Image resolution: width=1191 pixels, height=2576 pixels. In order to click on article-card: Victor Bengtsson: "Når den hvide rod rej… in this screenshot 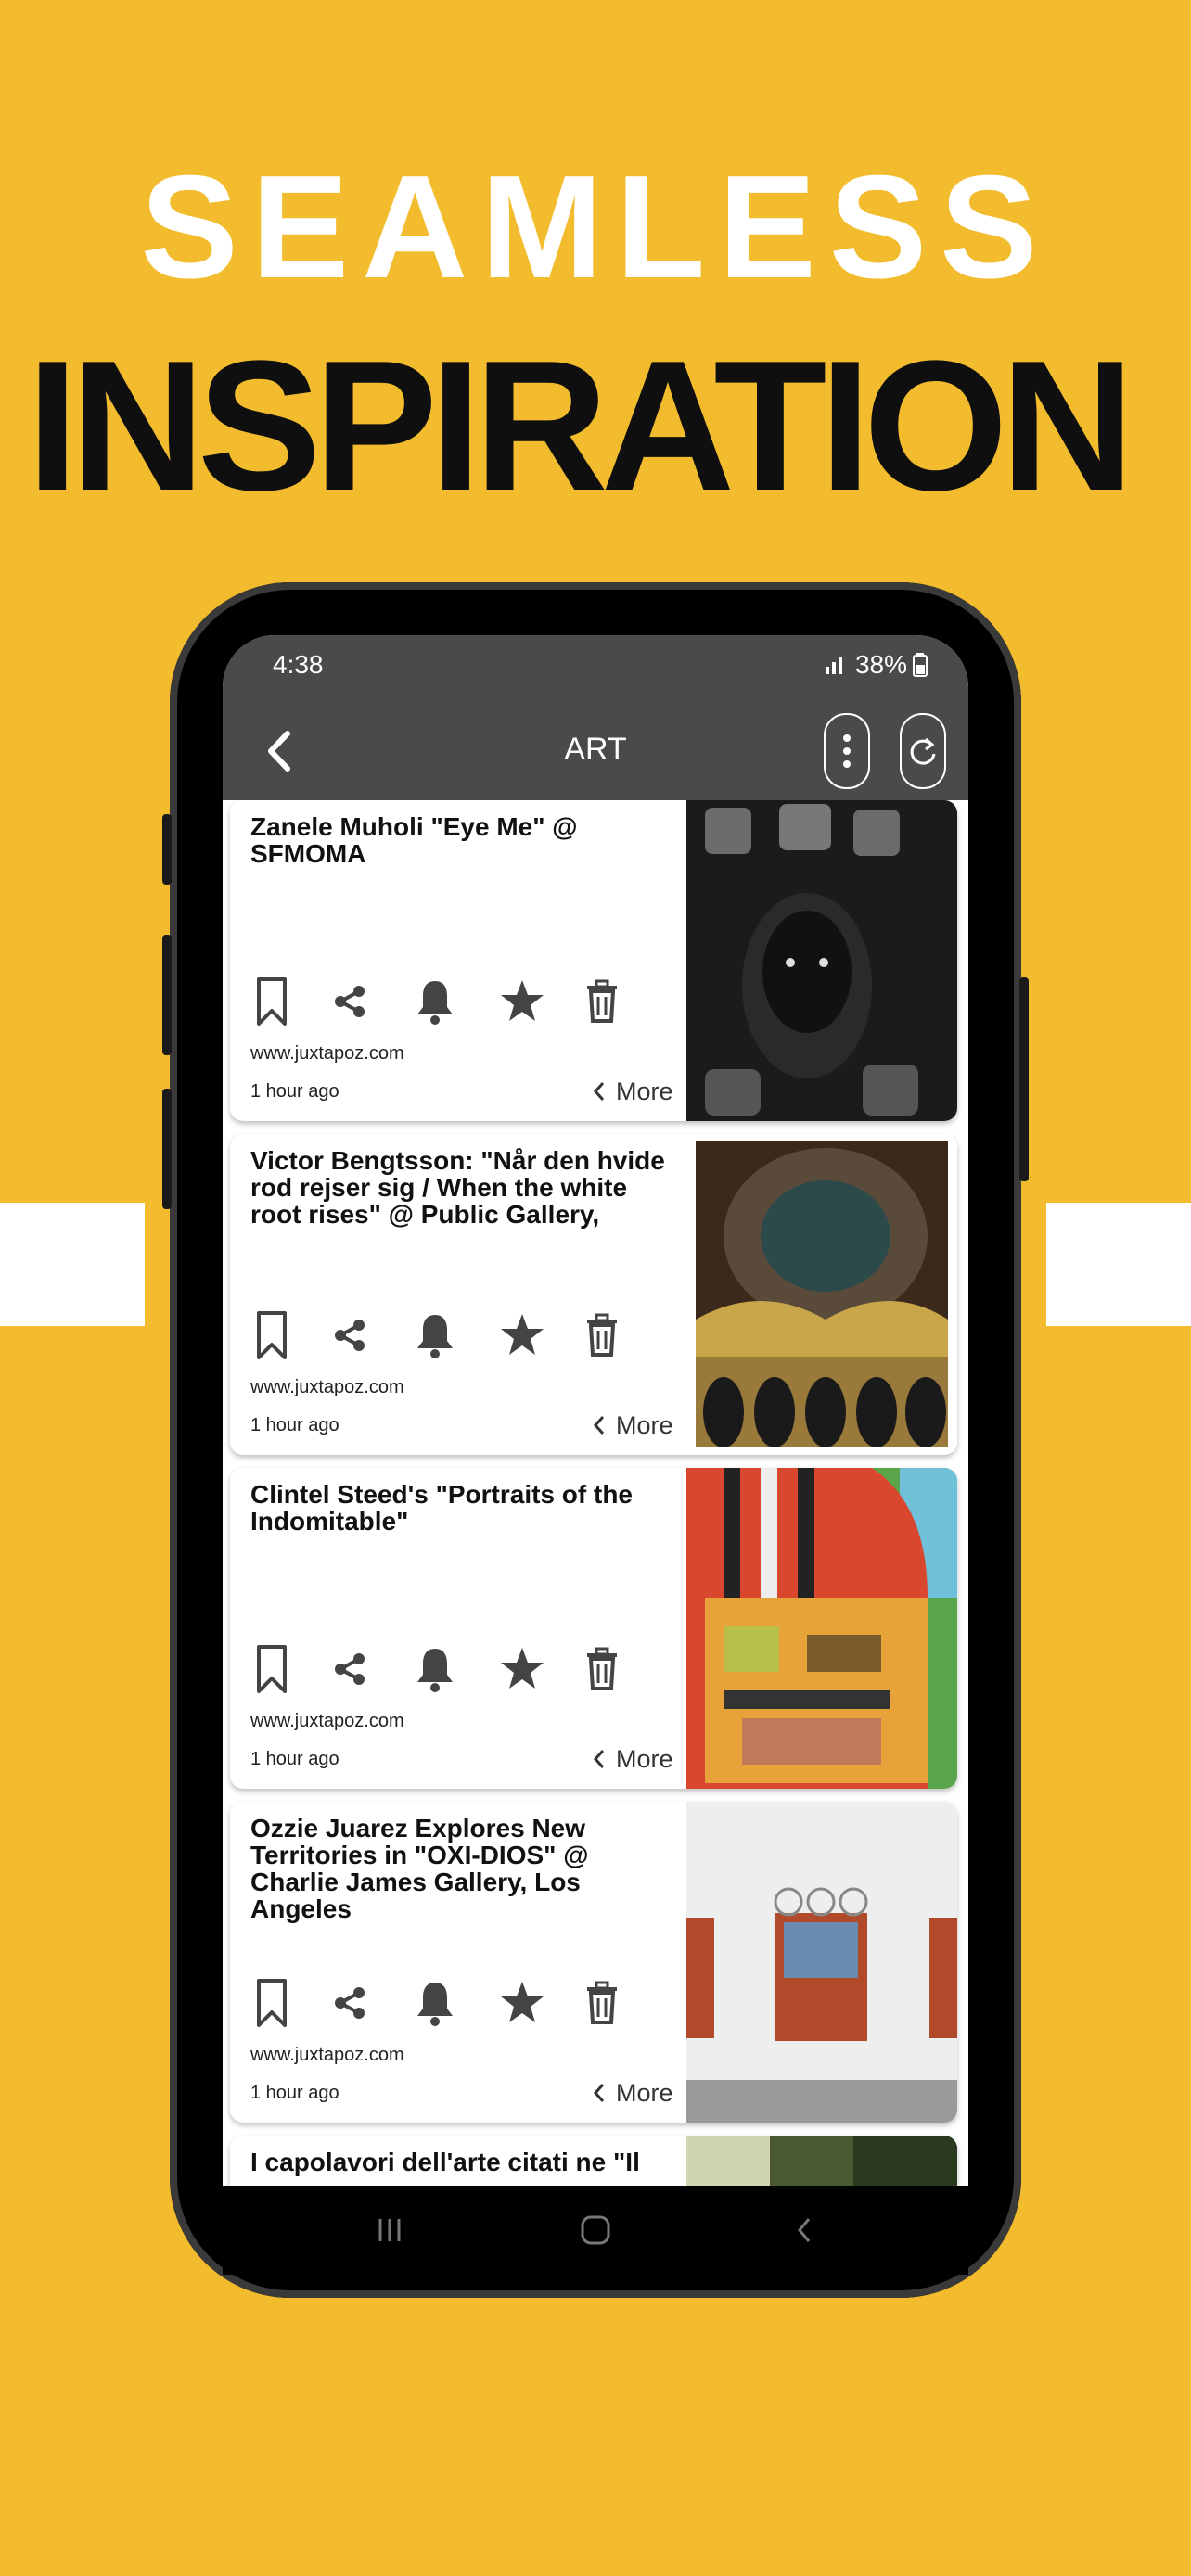, I will do `click(593, 1294)`.